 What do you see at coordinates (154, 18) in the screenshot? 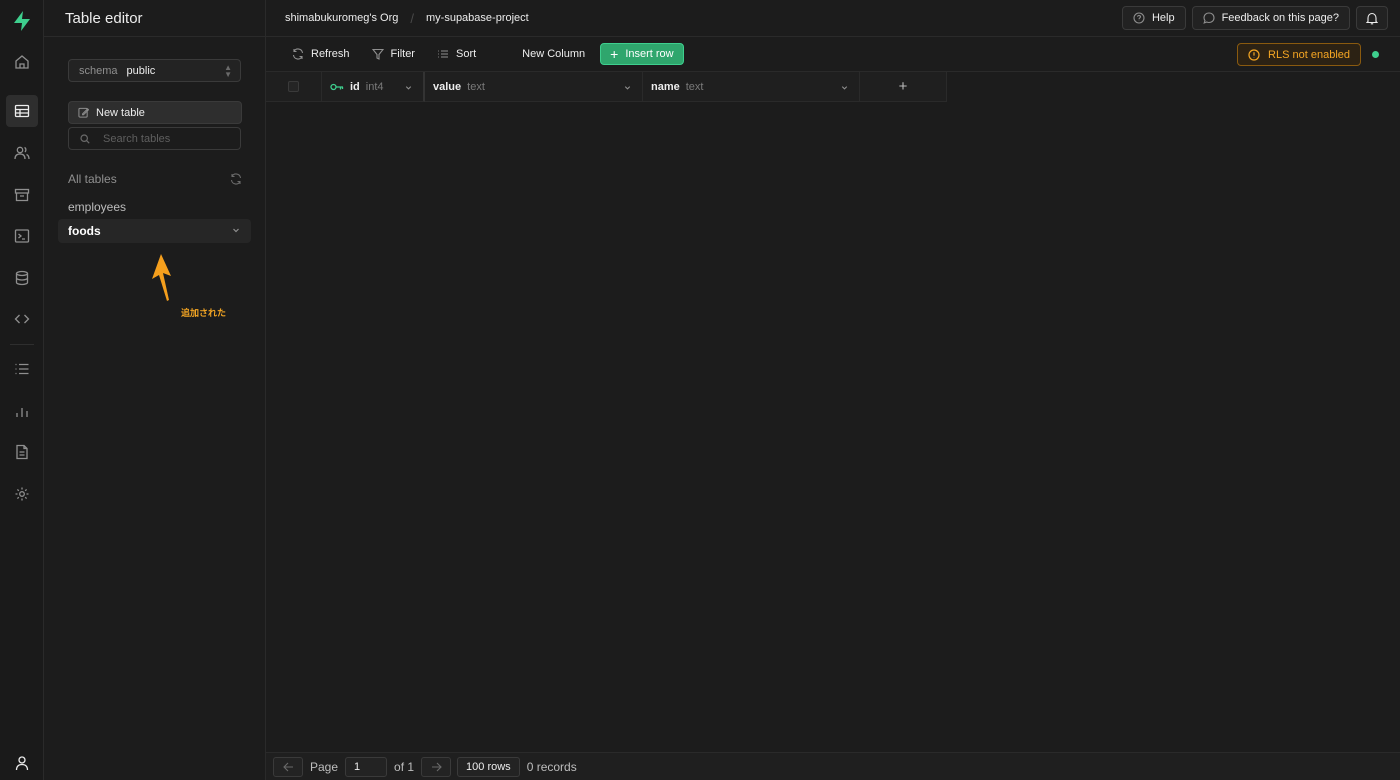
I see `sidebar-title: Table editor` at bounding box center [154, 18].